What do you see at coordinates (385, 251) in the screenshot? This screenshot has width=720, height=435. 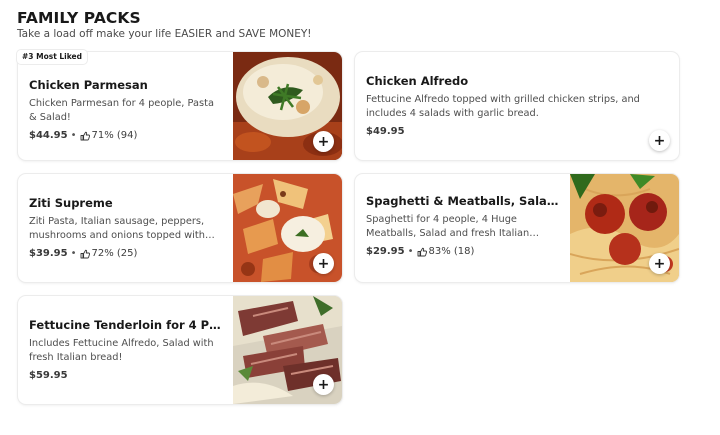 I see `item-price: $29.95` at bounding box center [385, 251].